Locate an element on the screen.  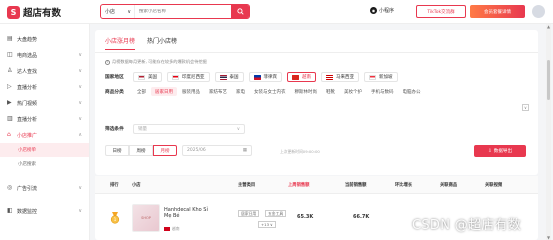
store-country: 越南 is located at coordinates (172, 229).